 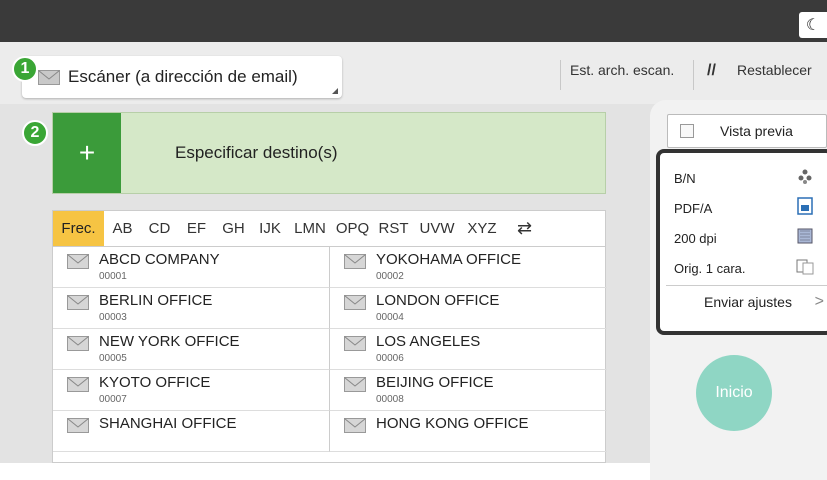 What do you see at coordinates (122, 228) in the screenshot?
I see `tab-ab: AB` at bounding box center [122, 228].